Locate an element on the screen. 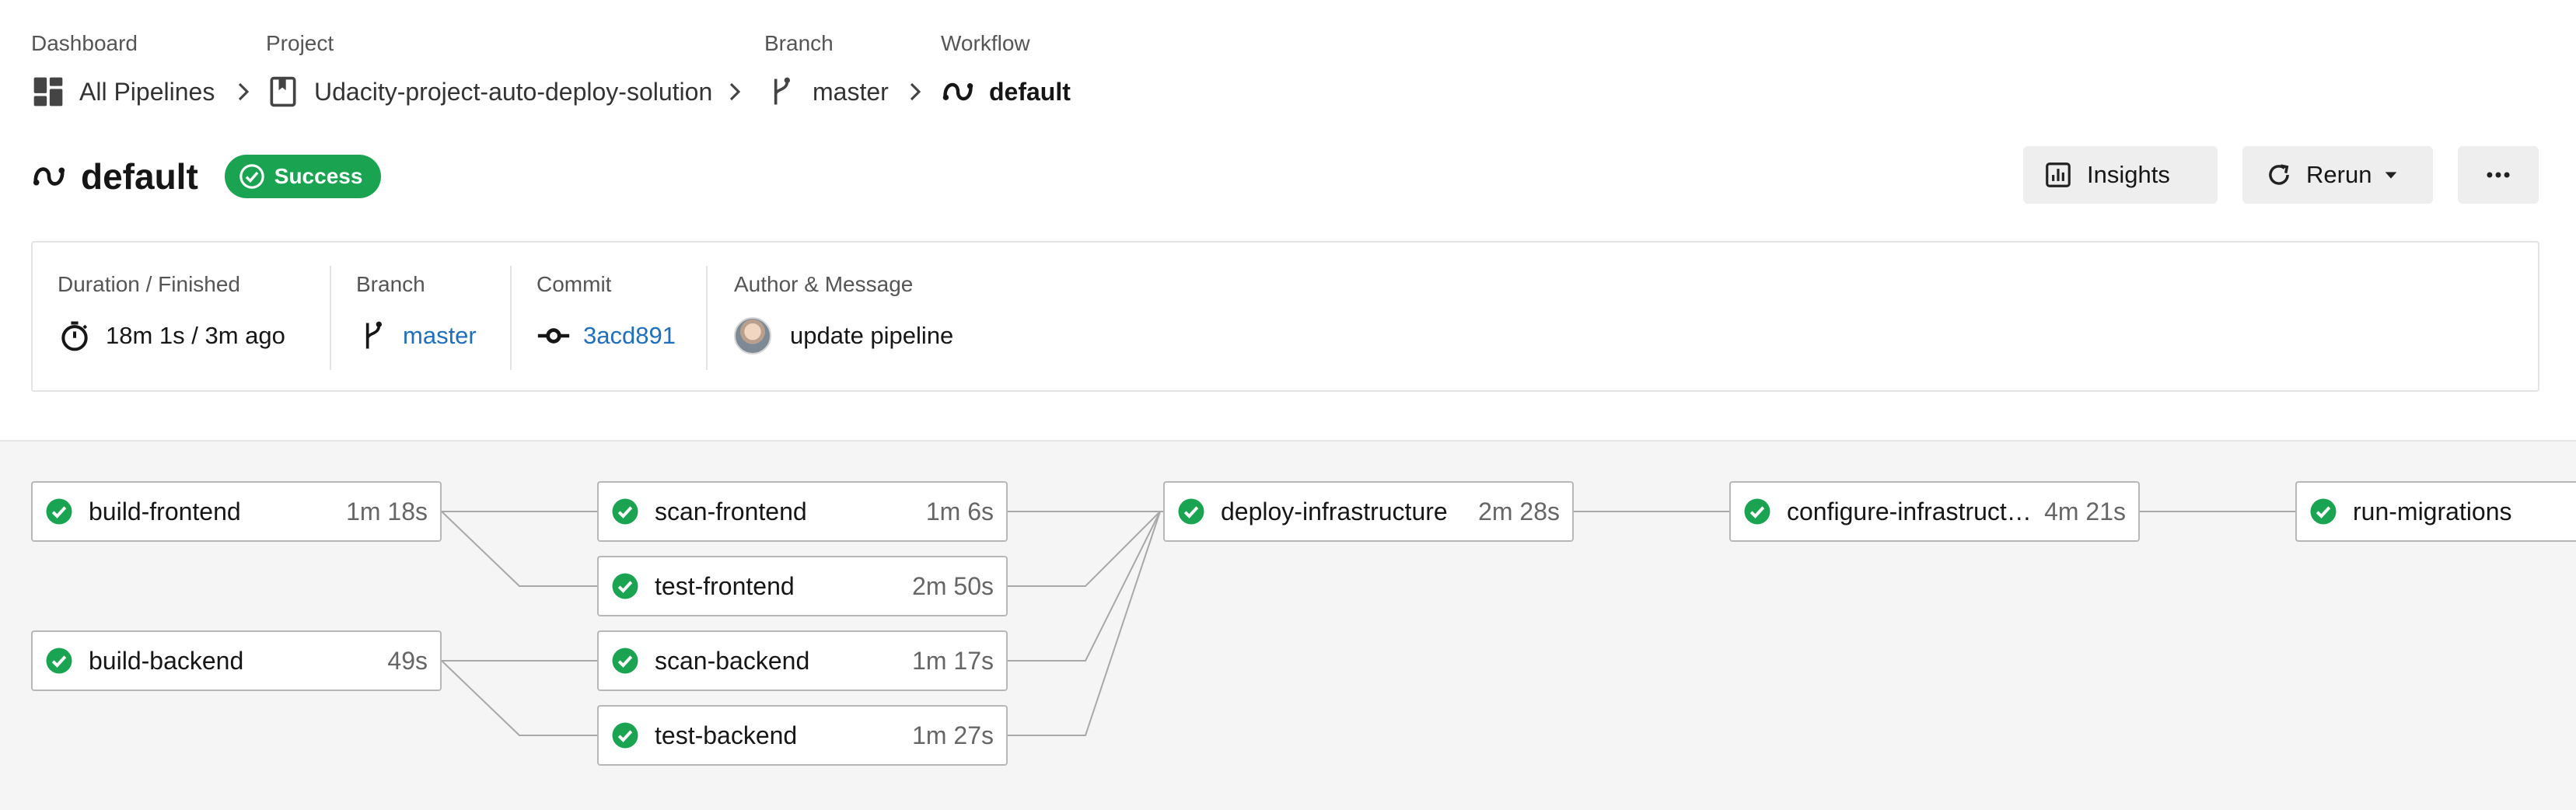  breadcrumb-project-label: Project is located at coordinates (300, 43).